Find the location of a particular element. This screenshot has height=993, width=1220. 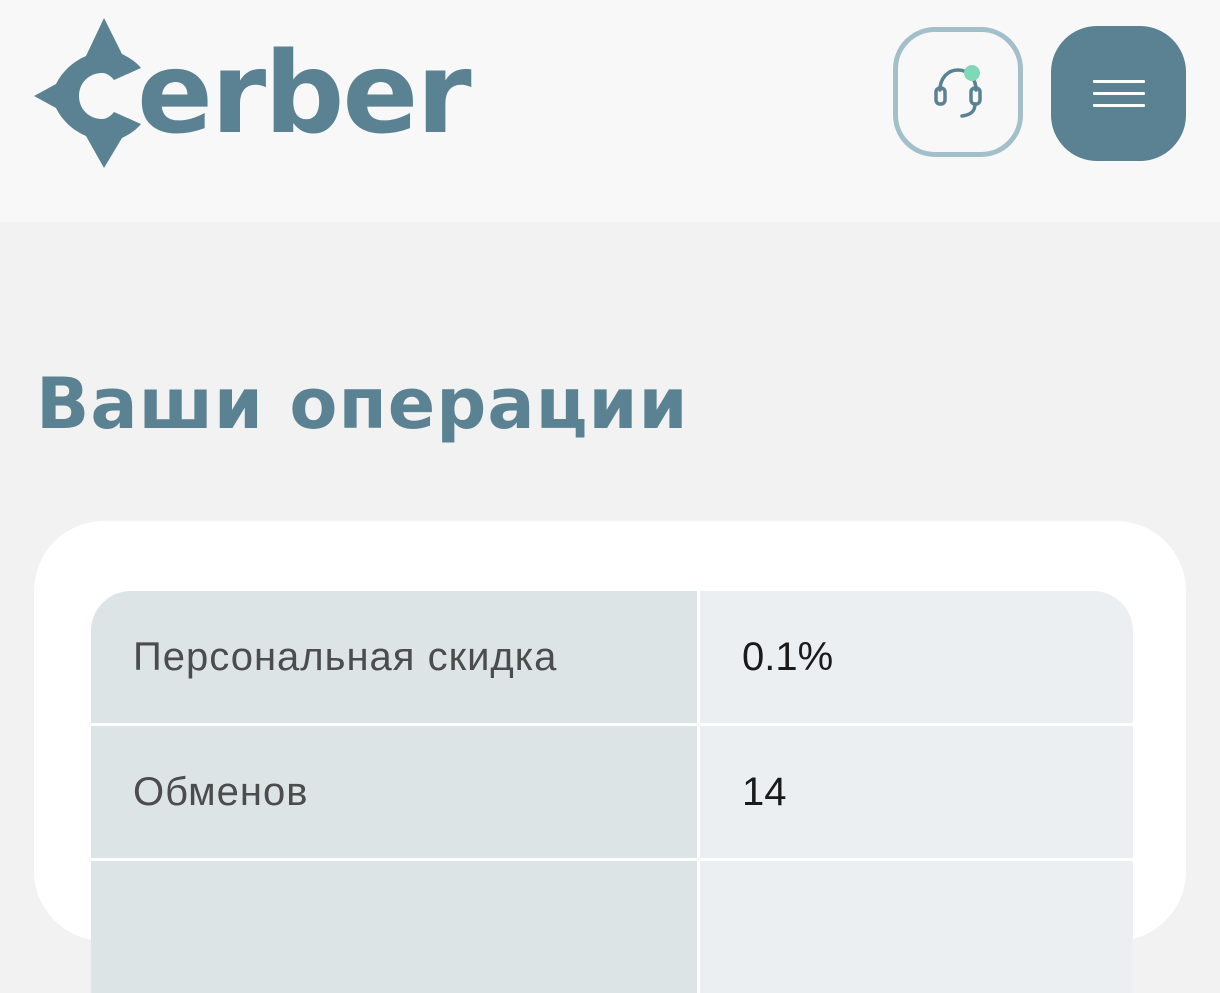

stat-value-exchanges: 14 is located at coordinates (915, 792).